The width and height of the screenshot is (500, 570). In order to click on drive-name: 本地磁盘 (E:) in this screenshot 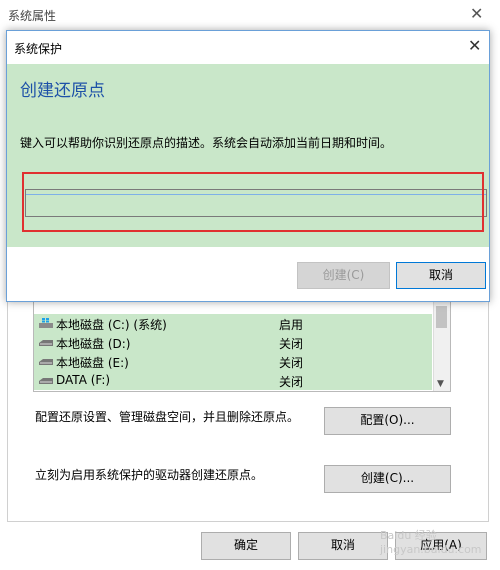, I will do `click(92, 363)`.